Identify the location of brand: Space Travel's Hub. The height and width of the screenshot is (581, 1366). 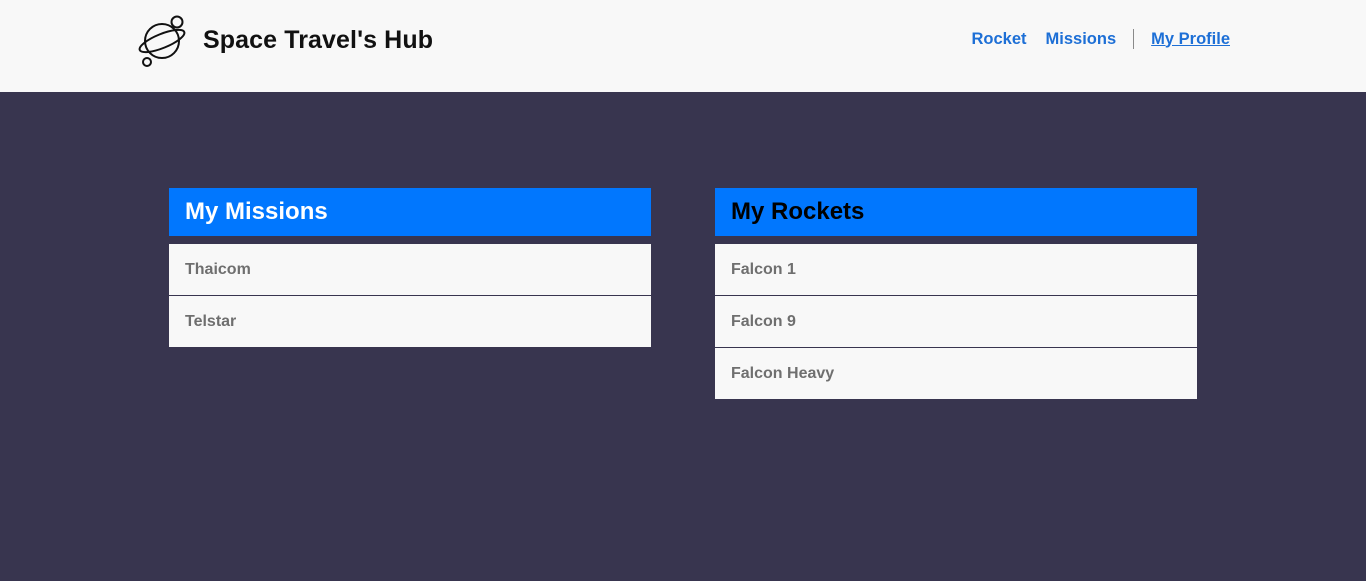
(284, 40).